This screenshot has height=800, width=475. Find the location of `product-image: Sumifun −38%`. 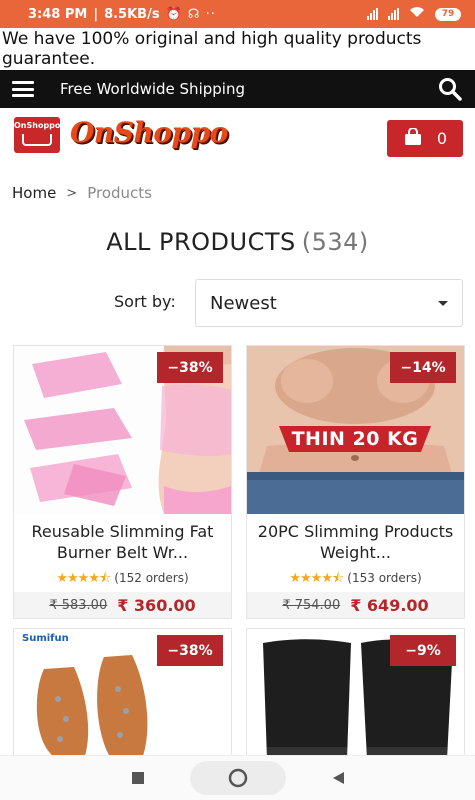

product-image: Sumifun −38% is located at coordinates (122, 693).